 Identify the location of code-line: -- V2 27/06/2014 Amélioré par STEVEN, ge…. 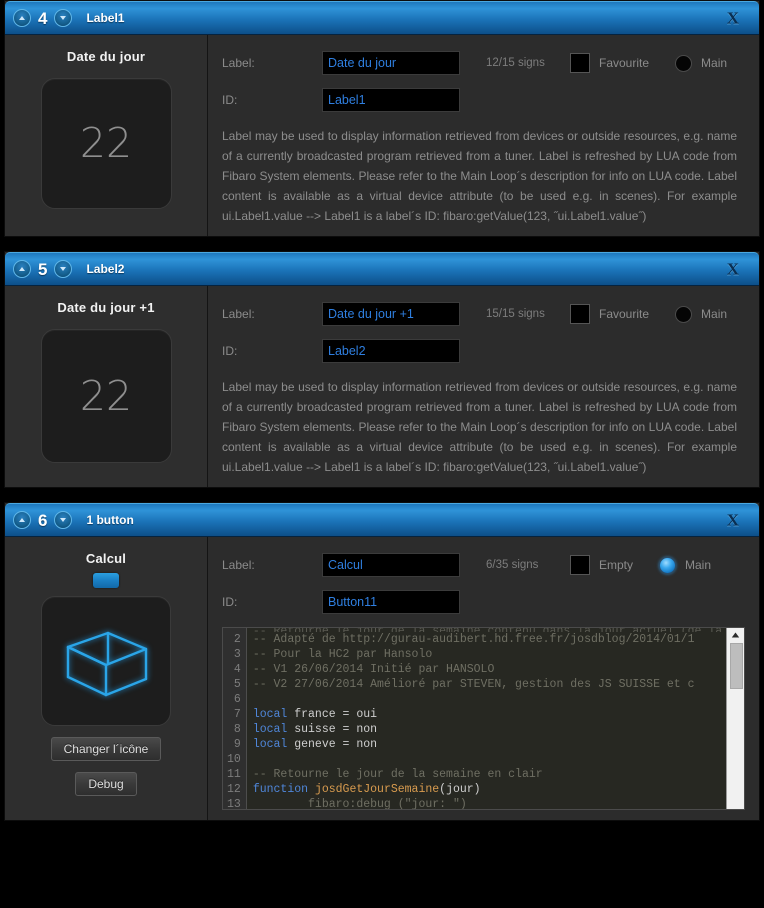
(473, 684).